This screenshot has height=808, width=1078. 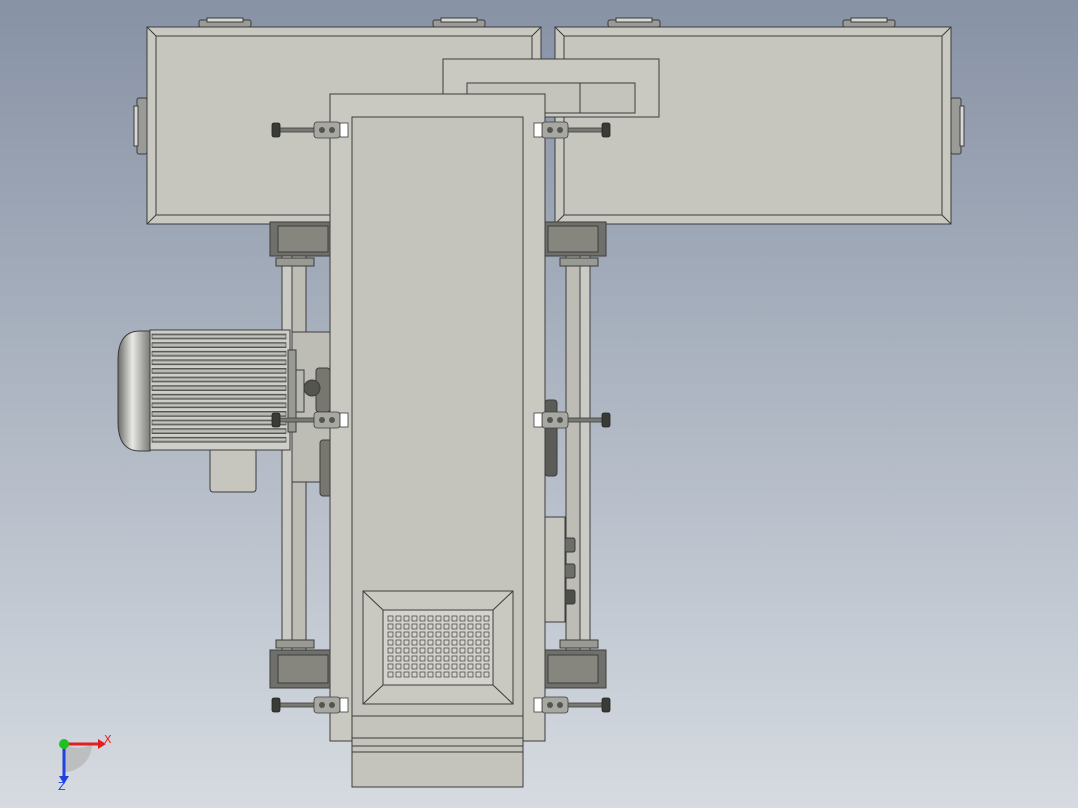 I want to click on left-tank-side-handle, so click(x=140, y=126).